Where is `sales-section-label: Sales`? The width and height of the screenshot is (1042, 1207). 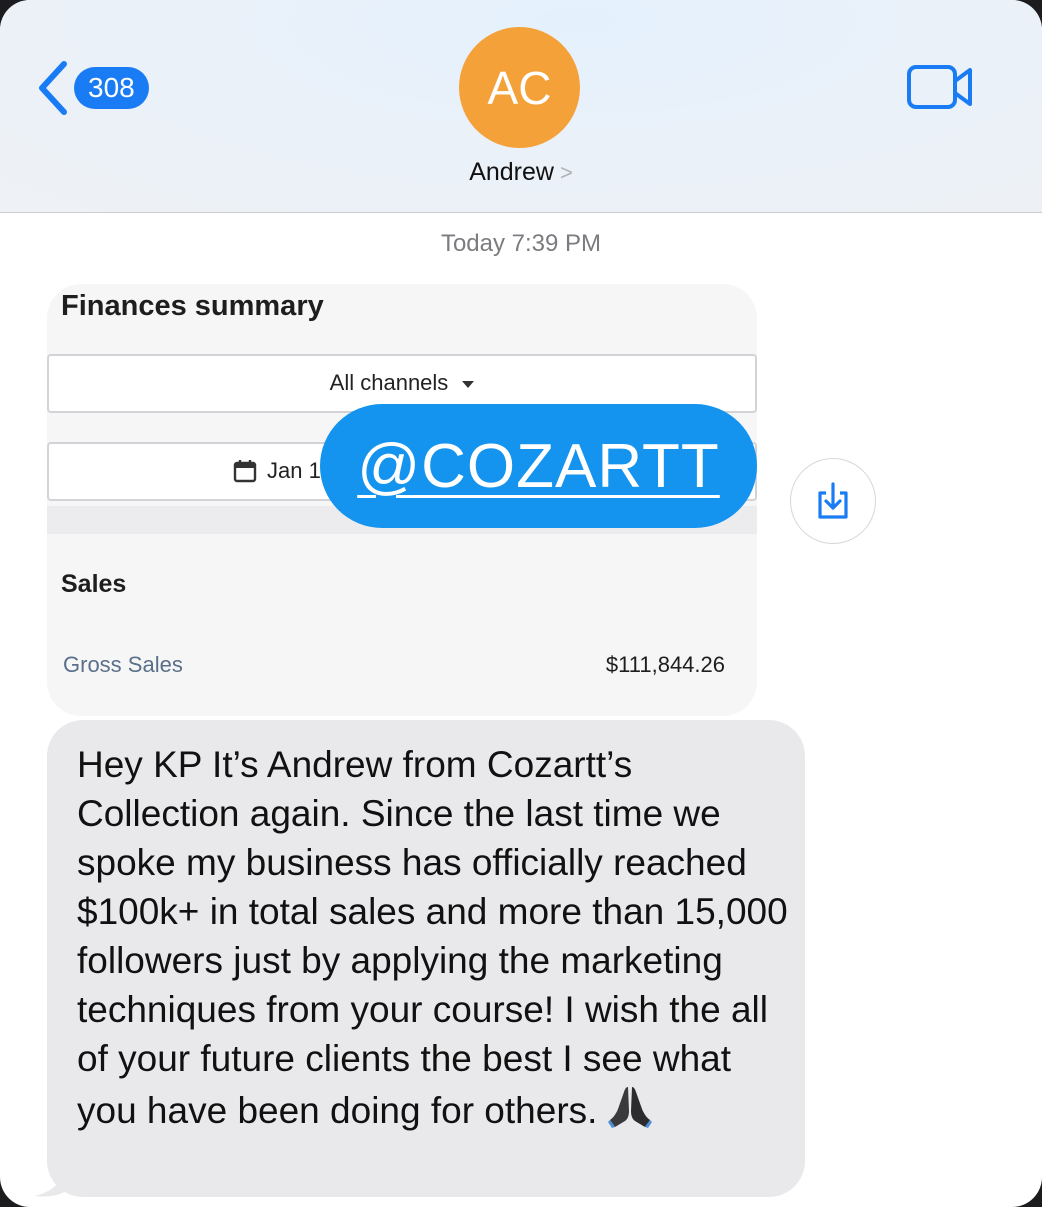
sales-section-label: Sales is located at coordinates (94, 584).